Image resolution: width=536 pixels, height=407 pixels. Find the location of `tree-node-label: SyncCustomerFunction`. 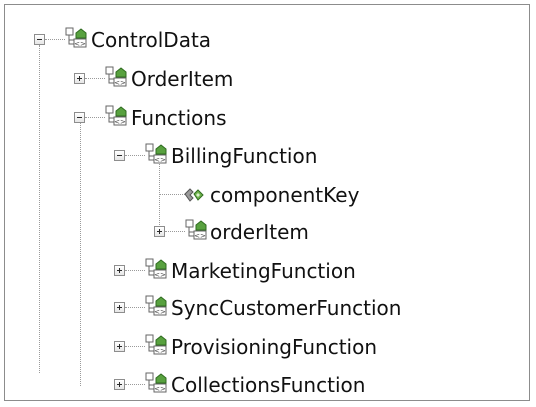

tree-node-label: SyncCustomerFunction is located at coordinates (286, 308).